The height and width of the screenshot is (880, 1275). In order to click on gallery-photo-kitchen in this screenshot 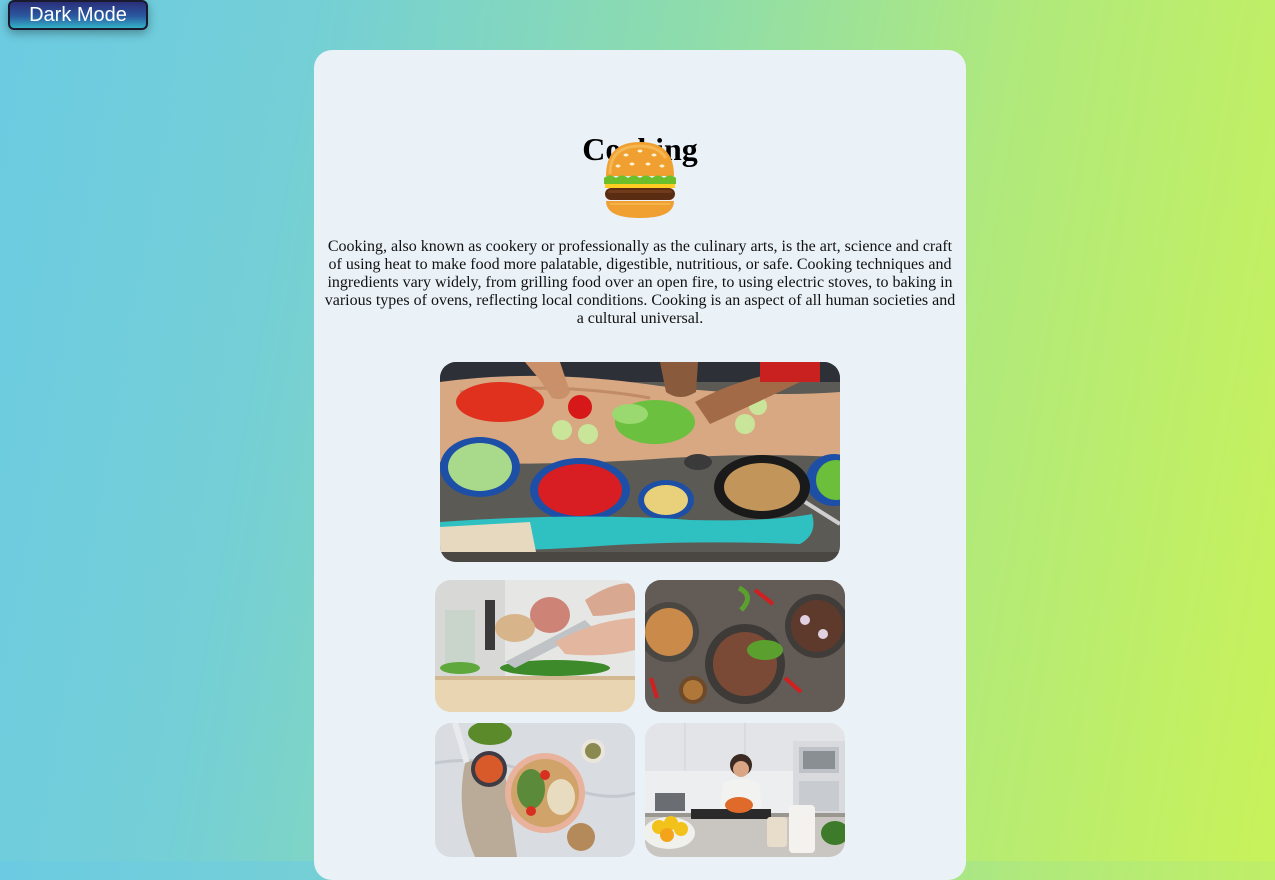, I will do `click(745, 790)`.